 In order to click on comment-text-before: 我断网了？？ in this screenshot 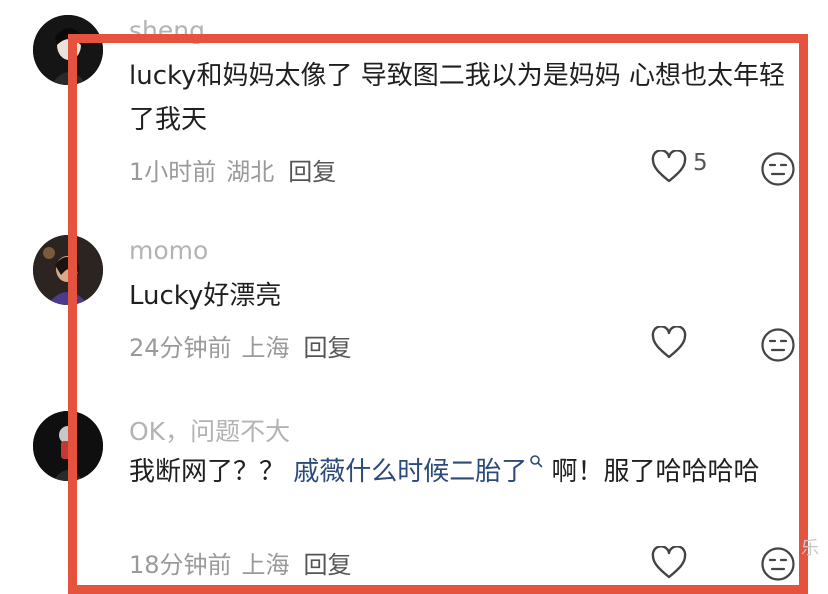, I will do `click(211, 472)`.